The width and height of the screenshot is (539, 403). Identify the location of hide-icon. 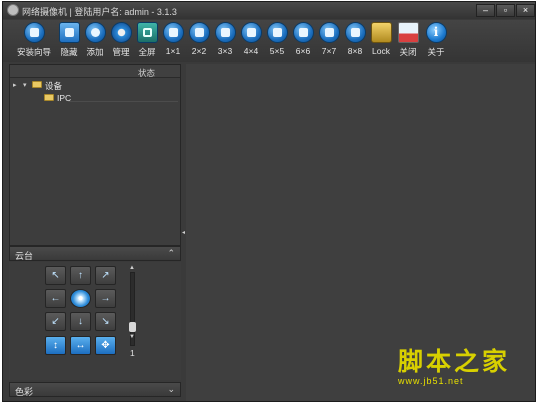
(69, 32).